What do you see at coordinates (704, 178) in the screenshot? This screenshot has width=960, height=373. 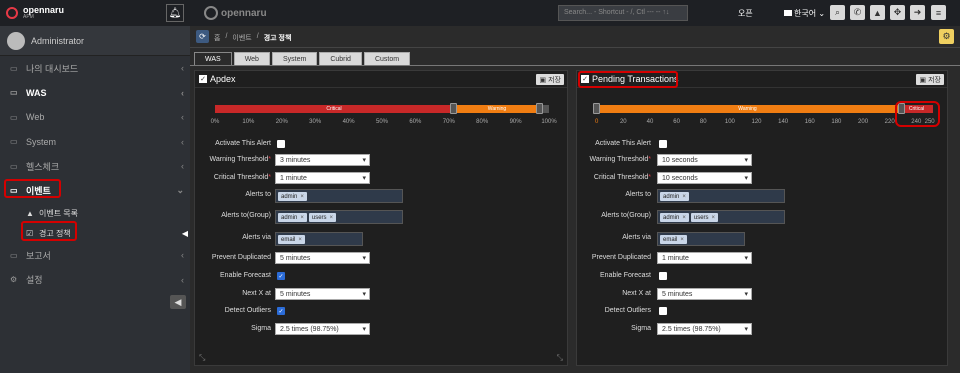 I see `critical-threshold-select: 10 seconds` at bounding box center [704, 178].